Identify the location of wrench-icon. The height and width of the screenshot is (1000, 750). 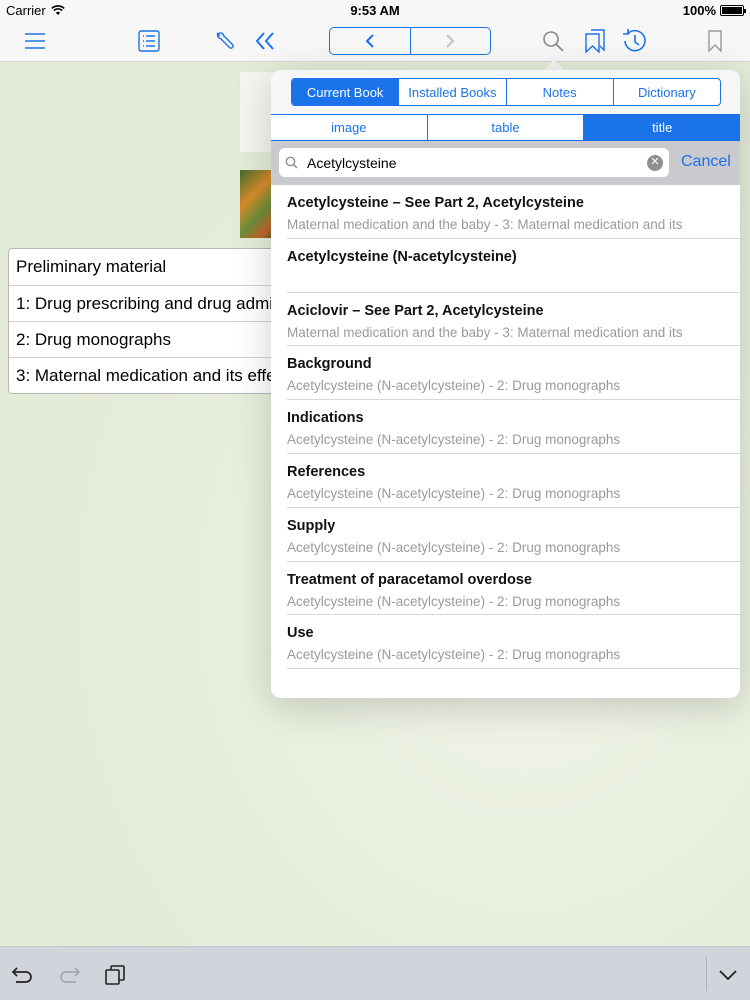
(225, 41).